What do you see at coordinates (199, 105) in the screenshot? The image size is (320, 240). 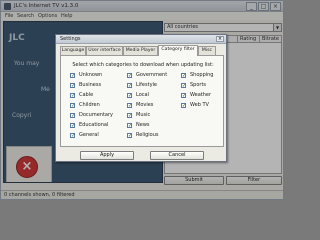 I see `category-label: Web TV` at bounding box center [199, 105].